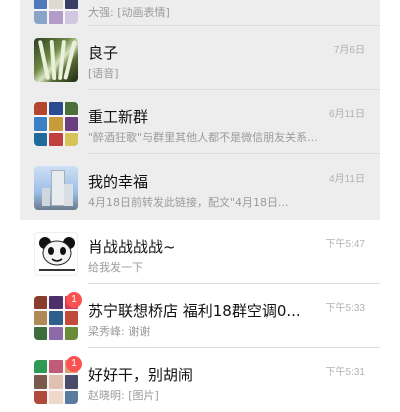  I want to click on building-photo-avatar, so click(56, 188).